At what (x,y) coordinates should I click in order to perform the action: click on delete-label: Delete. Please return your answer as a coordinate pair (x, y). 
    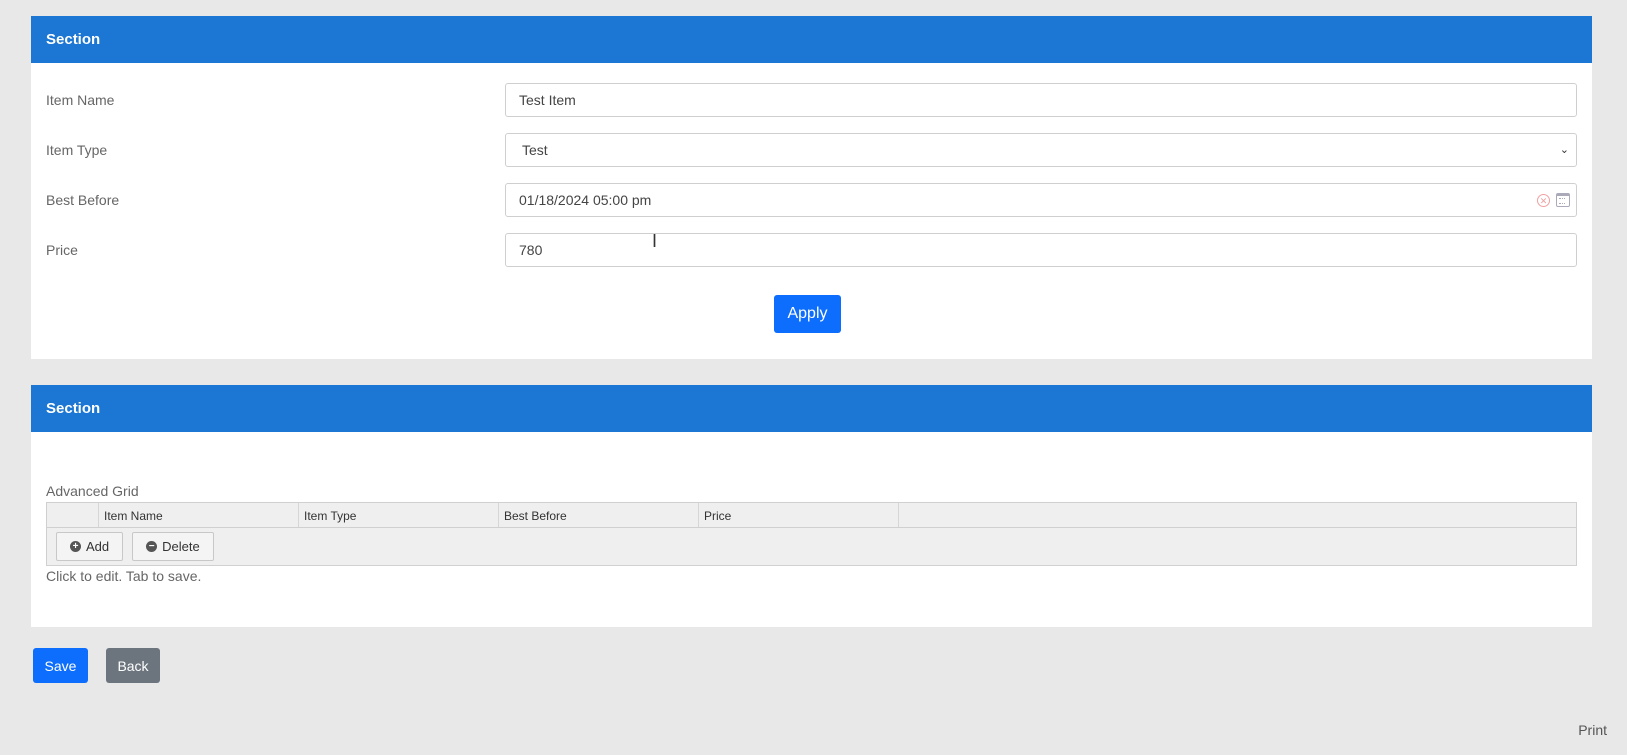
    Looking at the image, I should click on (181, 546).